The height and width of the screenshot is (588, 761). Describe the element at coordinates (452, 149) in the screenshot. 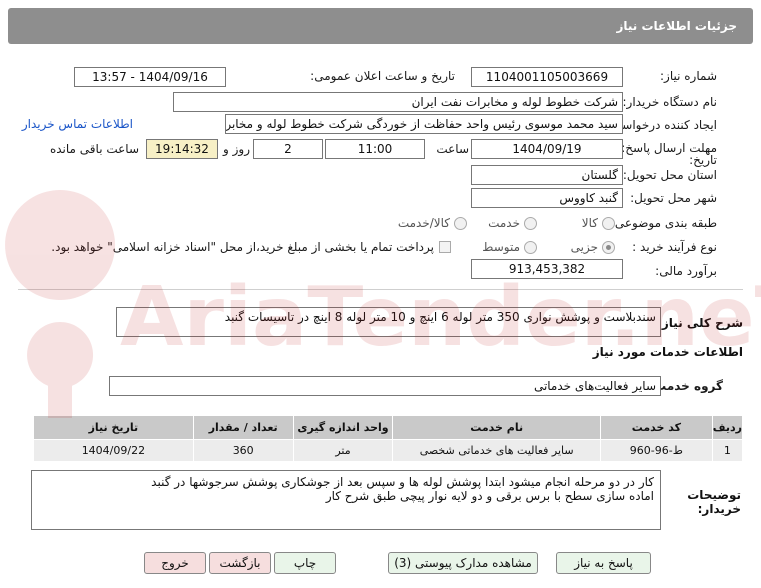

I see `deadline-time-label: ساعت` at that location.